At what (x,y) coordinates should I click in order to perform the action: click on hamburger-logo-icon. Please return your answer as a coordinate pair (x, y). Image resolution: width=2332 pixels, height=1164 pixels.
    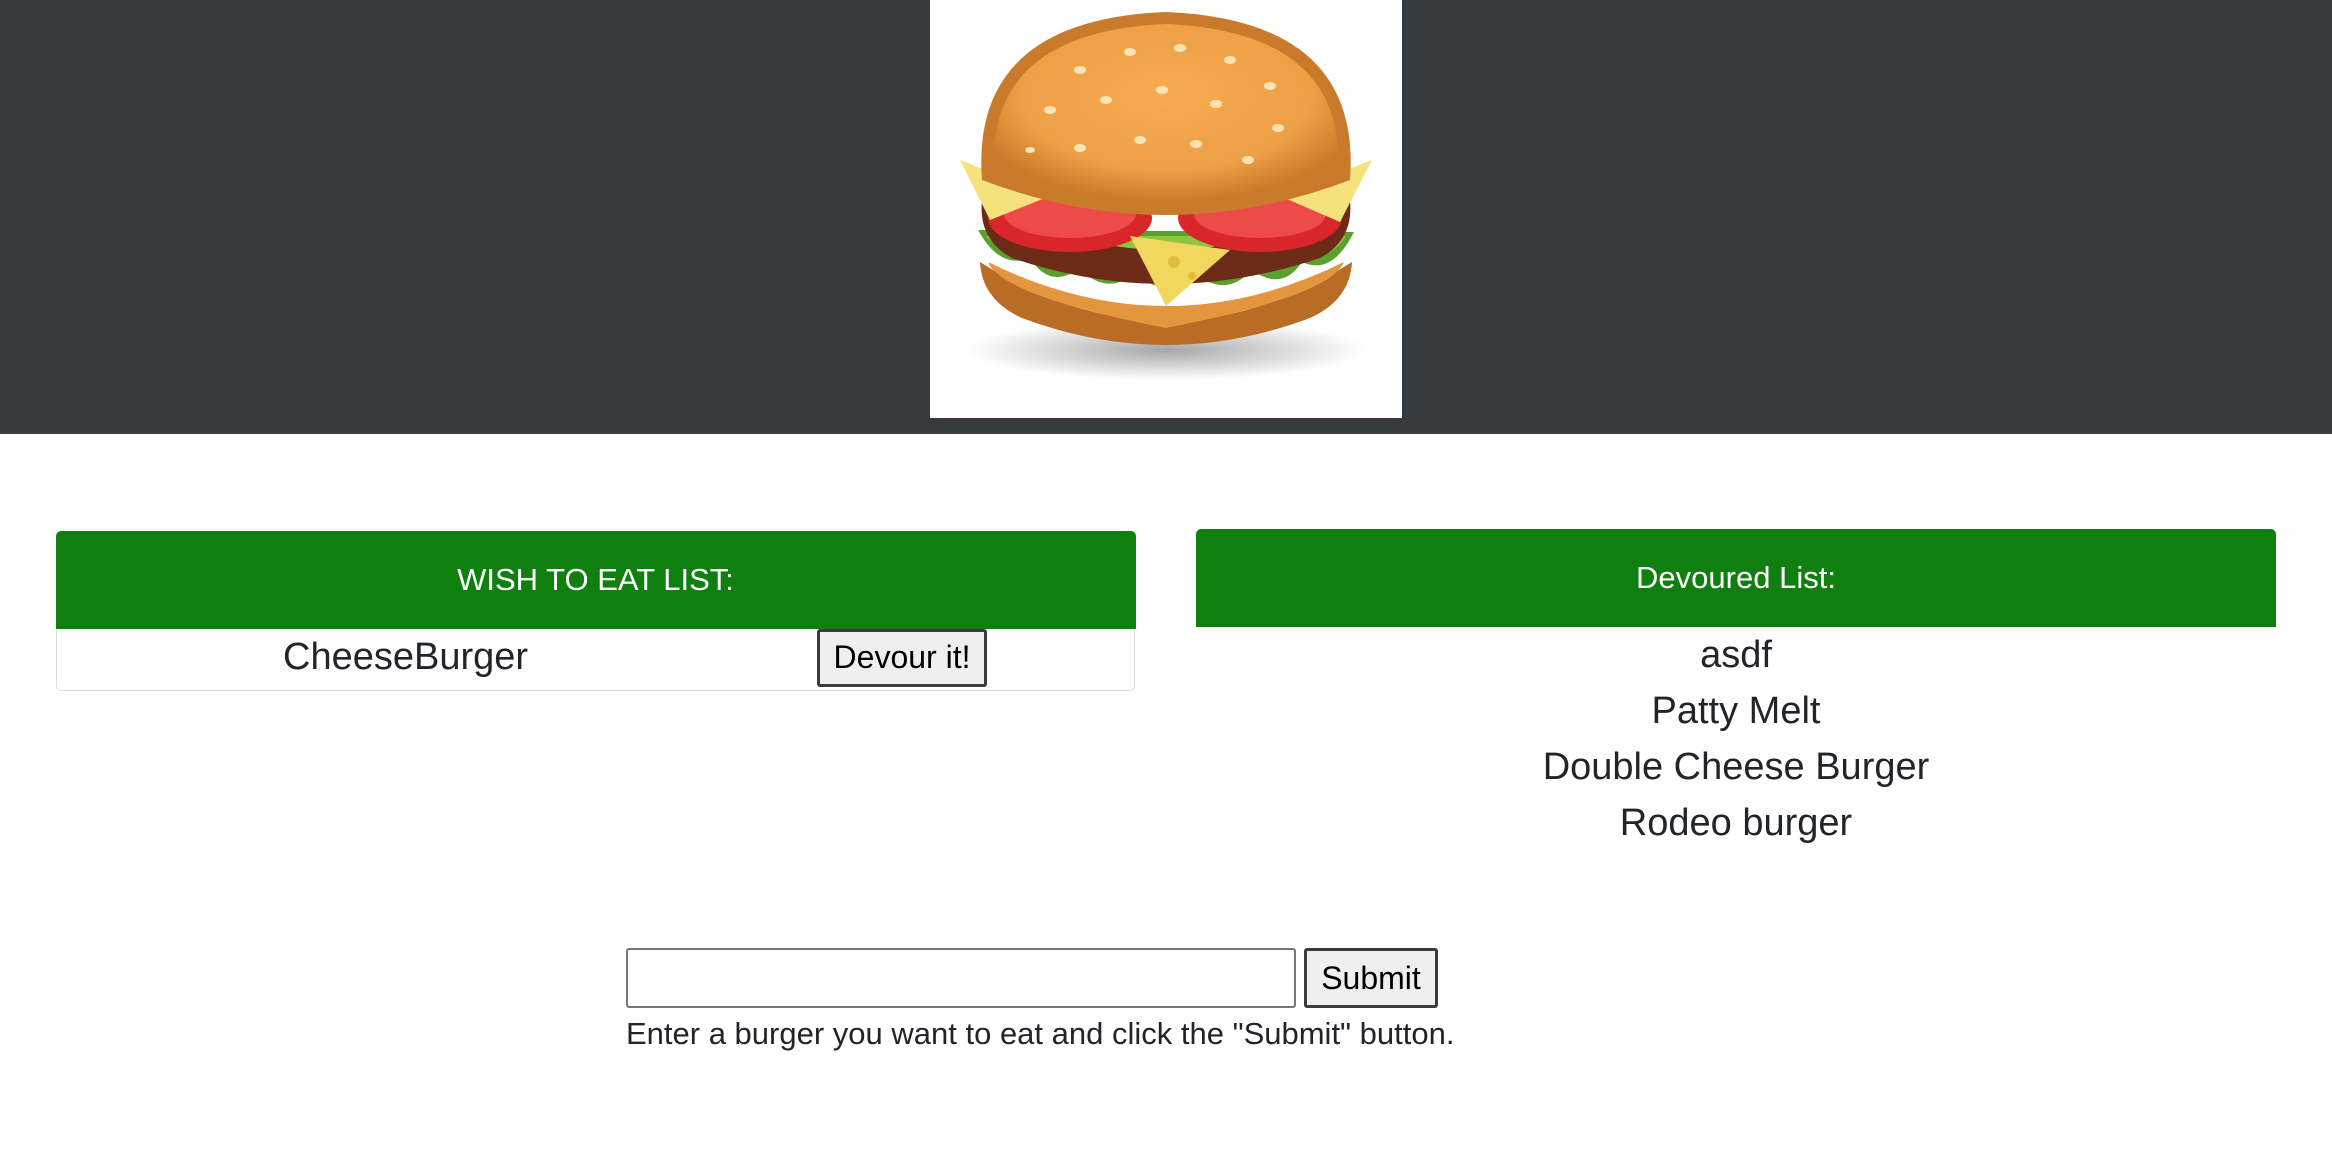
    Looking at the image, I should click on (1166, 196).